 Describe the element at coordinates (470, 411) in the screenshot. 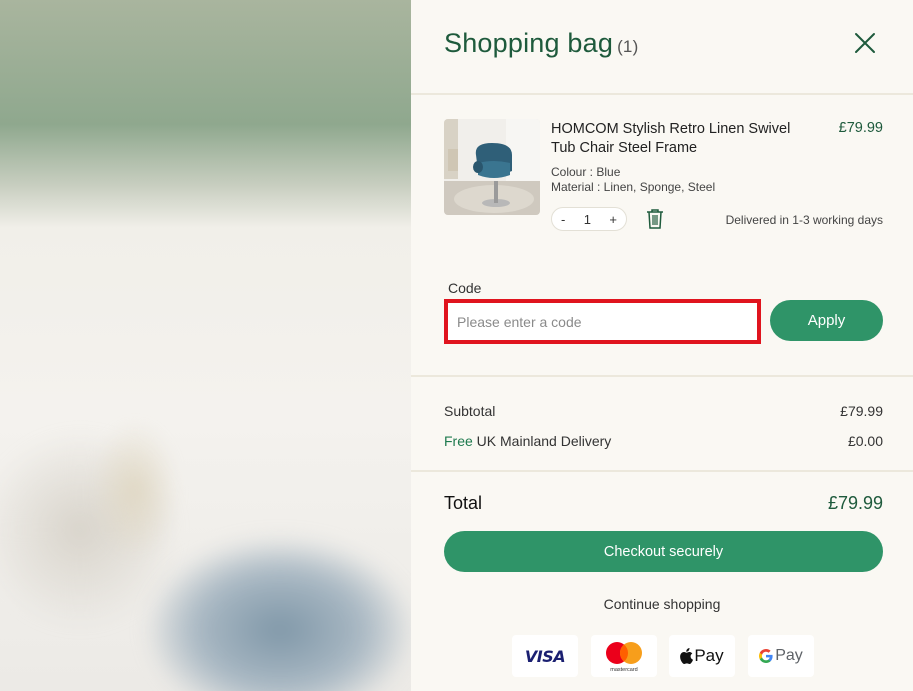

I see `subtotal-label: Subtotal` at that location.